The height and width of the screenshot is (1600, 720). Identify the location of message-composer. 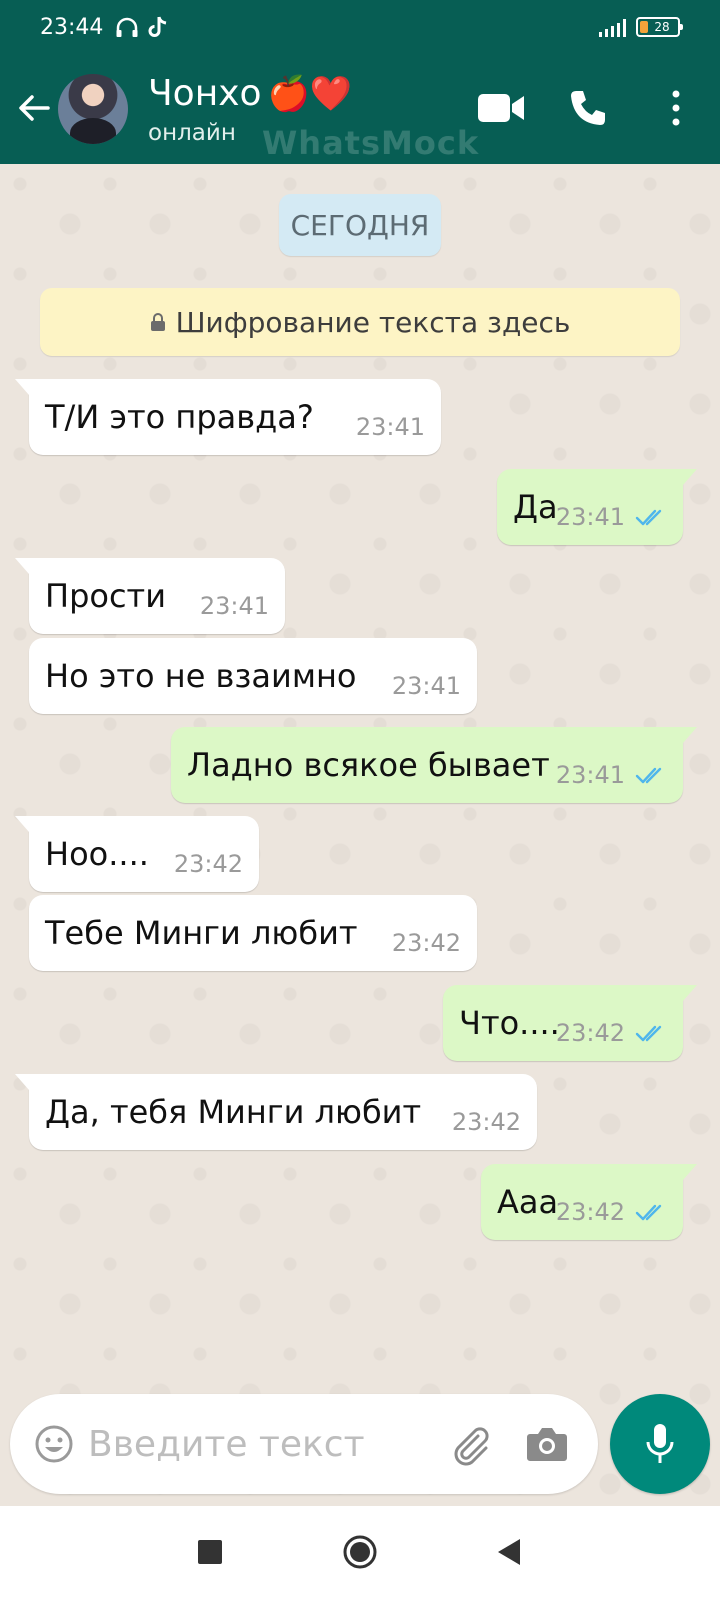
(304, 1444).